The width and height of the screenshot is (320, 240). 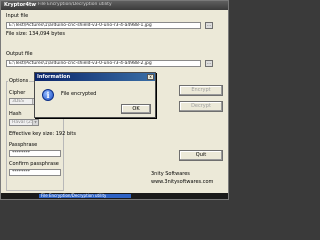 What do you see at coordinates (201, 155) in the screenshot?
I see `quit-button: Quit` at bounding box center [201, 155].